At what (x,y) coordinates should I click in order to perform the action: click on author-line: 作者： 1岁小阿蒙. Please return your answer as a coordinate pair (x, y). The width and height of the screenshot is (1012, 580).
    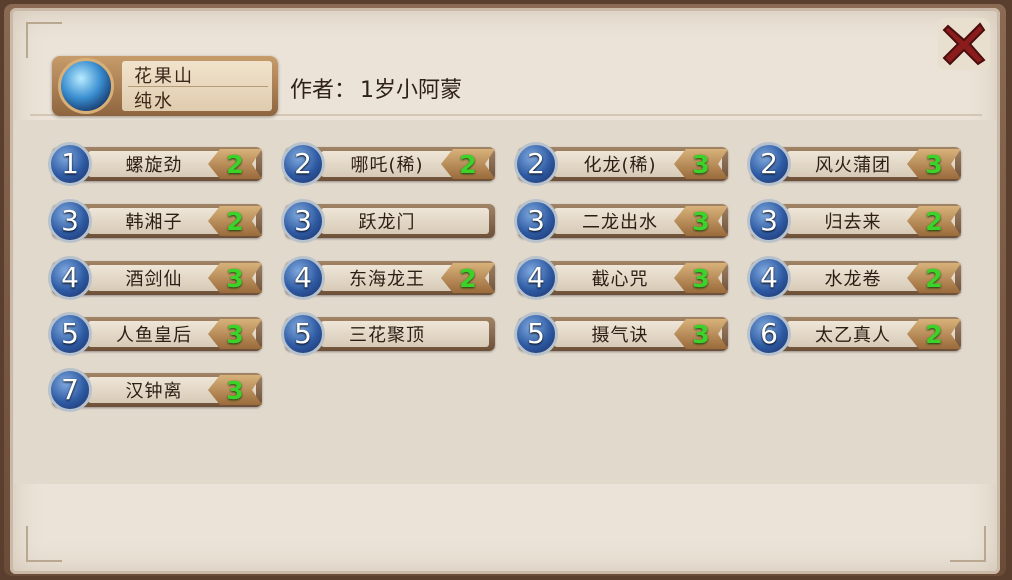
    Looking at the image, I should click on (378, 88).